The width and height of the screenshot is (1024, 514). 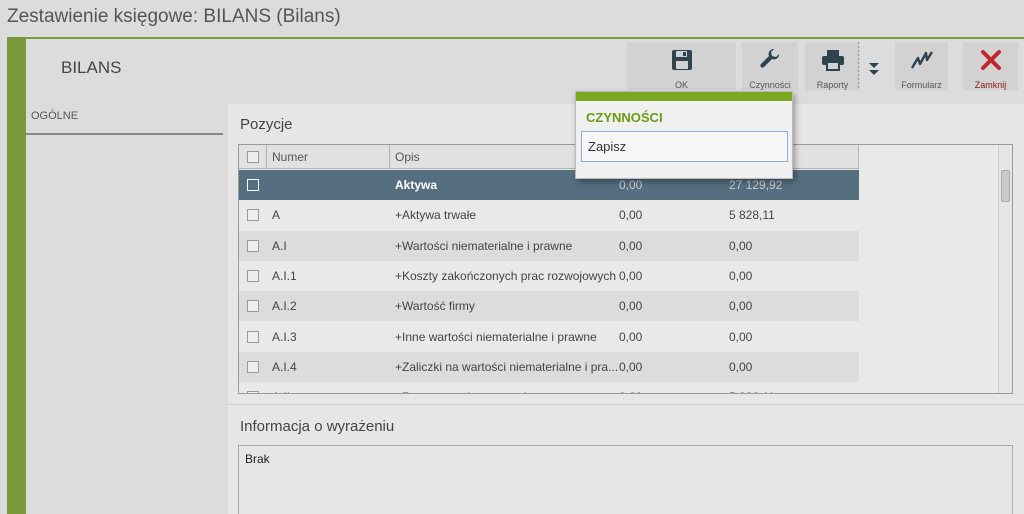 I want to click on cell-numer, so click(x=331, y=185).